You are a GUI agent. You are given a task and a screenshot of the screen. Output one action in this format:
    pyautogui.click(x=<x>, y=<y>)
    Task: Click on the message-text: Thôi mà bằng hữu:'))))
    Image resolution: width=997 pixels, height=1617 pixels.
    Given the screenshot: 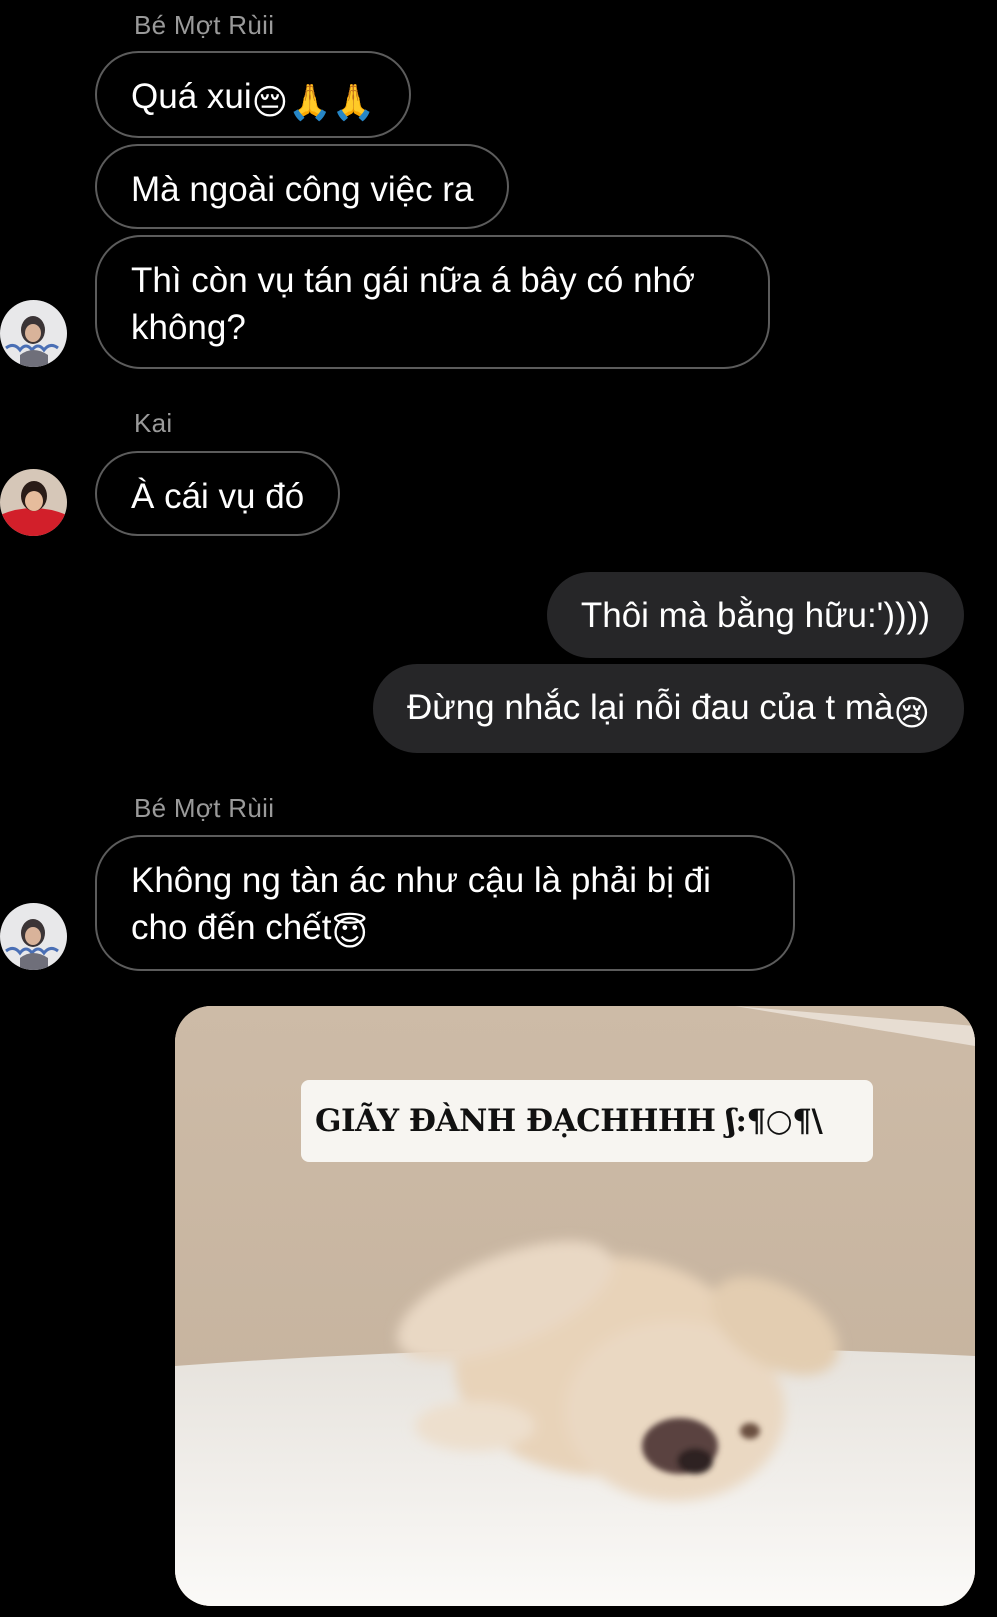 What is the action you would take?
    pyautogui.click(x=755, y=615)
    